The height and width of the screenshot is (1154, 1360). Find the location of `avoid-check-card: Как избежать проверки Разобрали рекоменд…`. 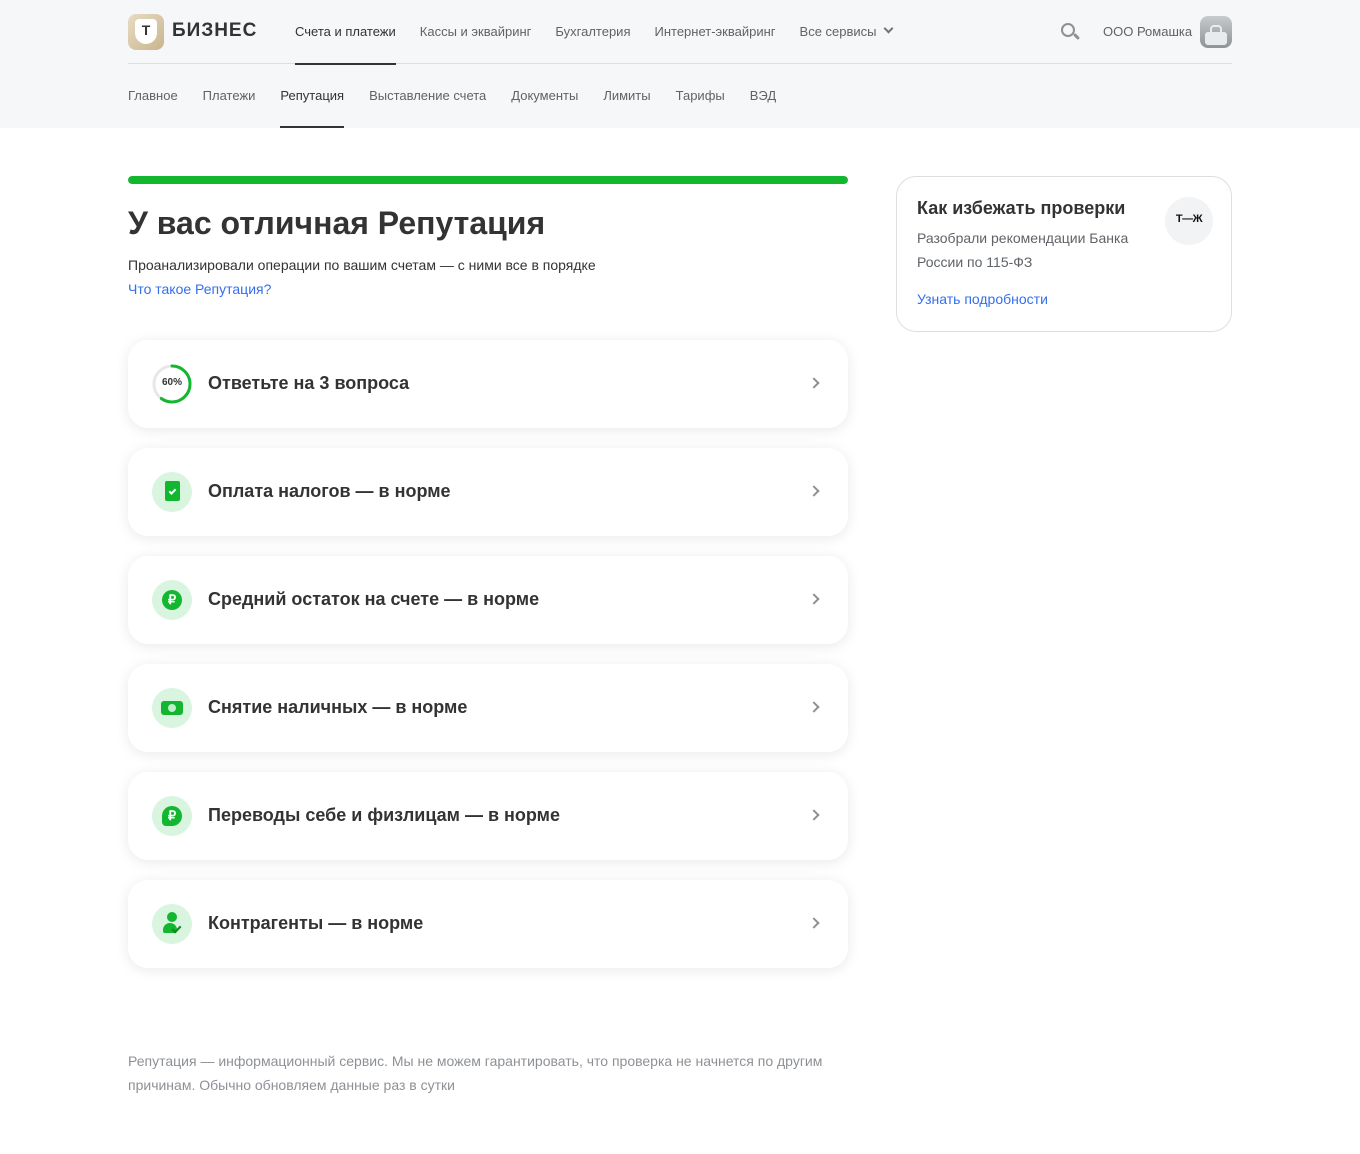

avoid-check-card: Как избежать проверки Разобрали рекоменд… is located at coordinates (1064, 254).